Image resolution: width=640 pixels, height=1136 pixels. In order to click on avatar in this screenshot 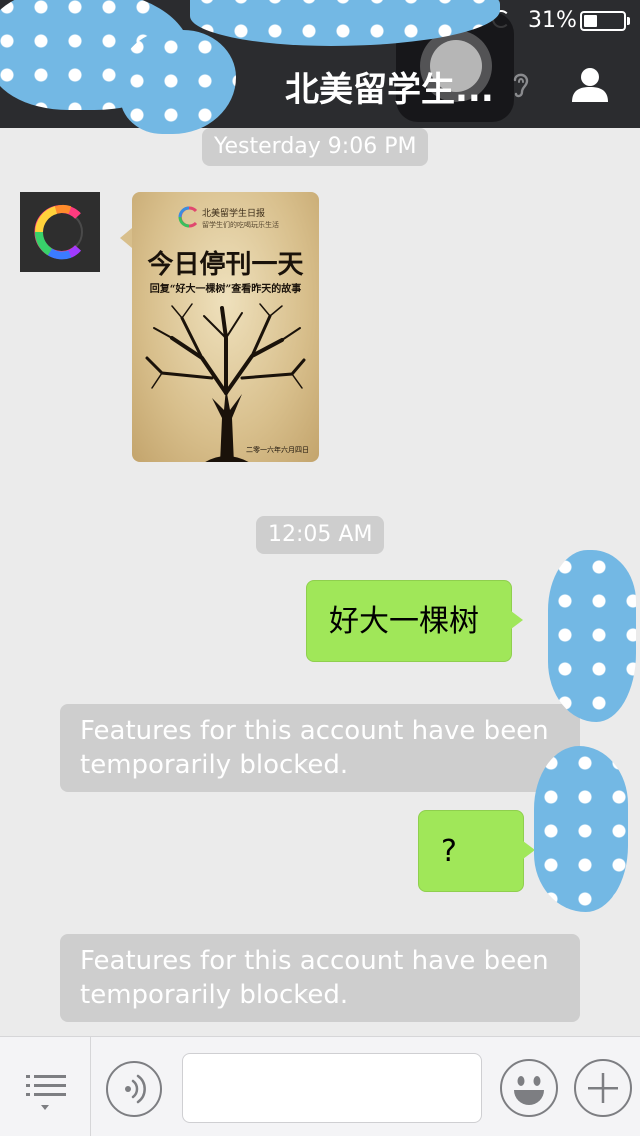, I will do `click(60, 232)`.